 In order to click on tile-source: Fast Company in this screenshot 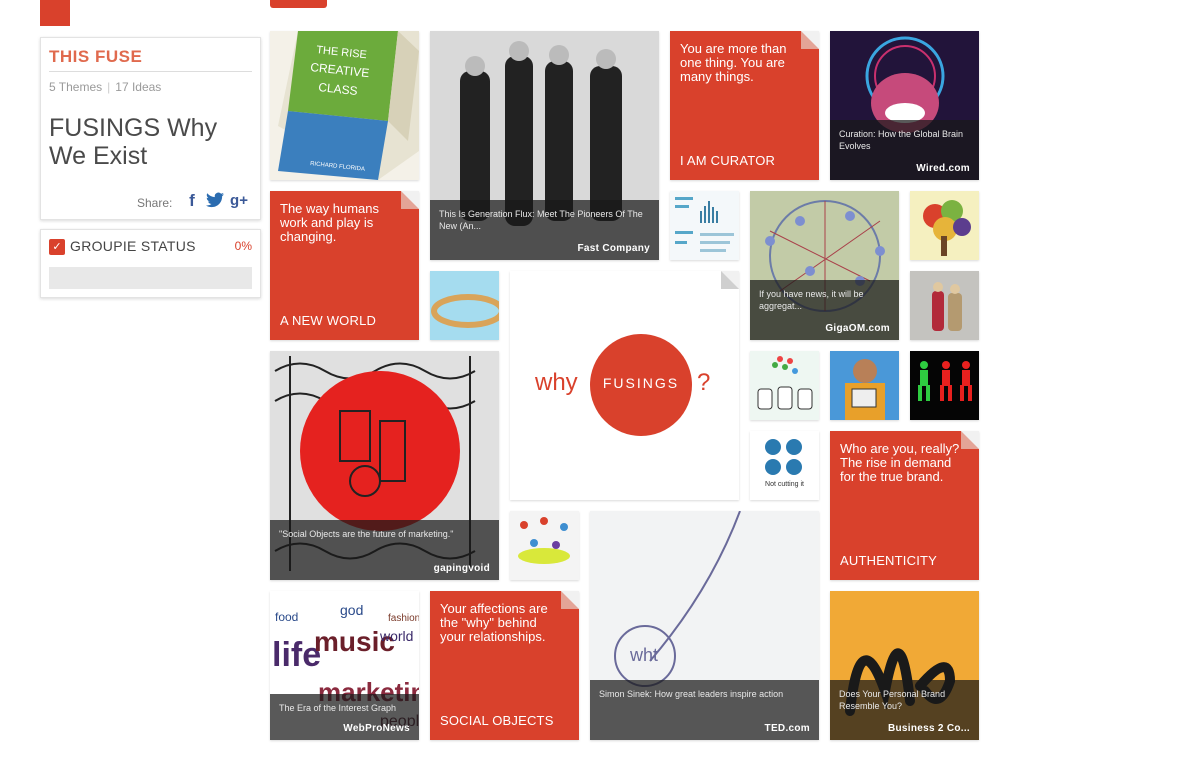, I will do `click(613, 248)`.